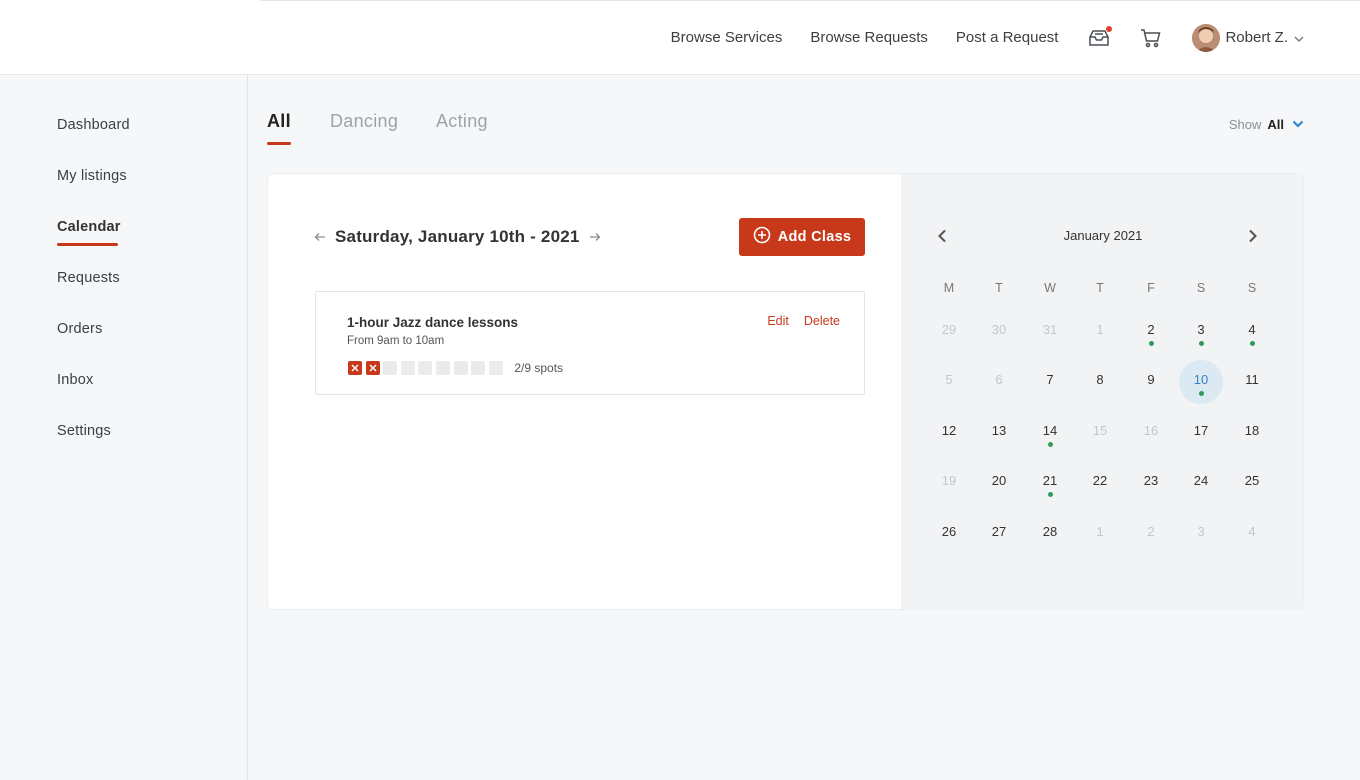 The height and width of the screenshot is (780, 1360). What do you see at coordinates (93, 125) in the screenshot?
I see `sidebar-item-dashboard: Dashboard` at bounding box center [93, 125].